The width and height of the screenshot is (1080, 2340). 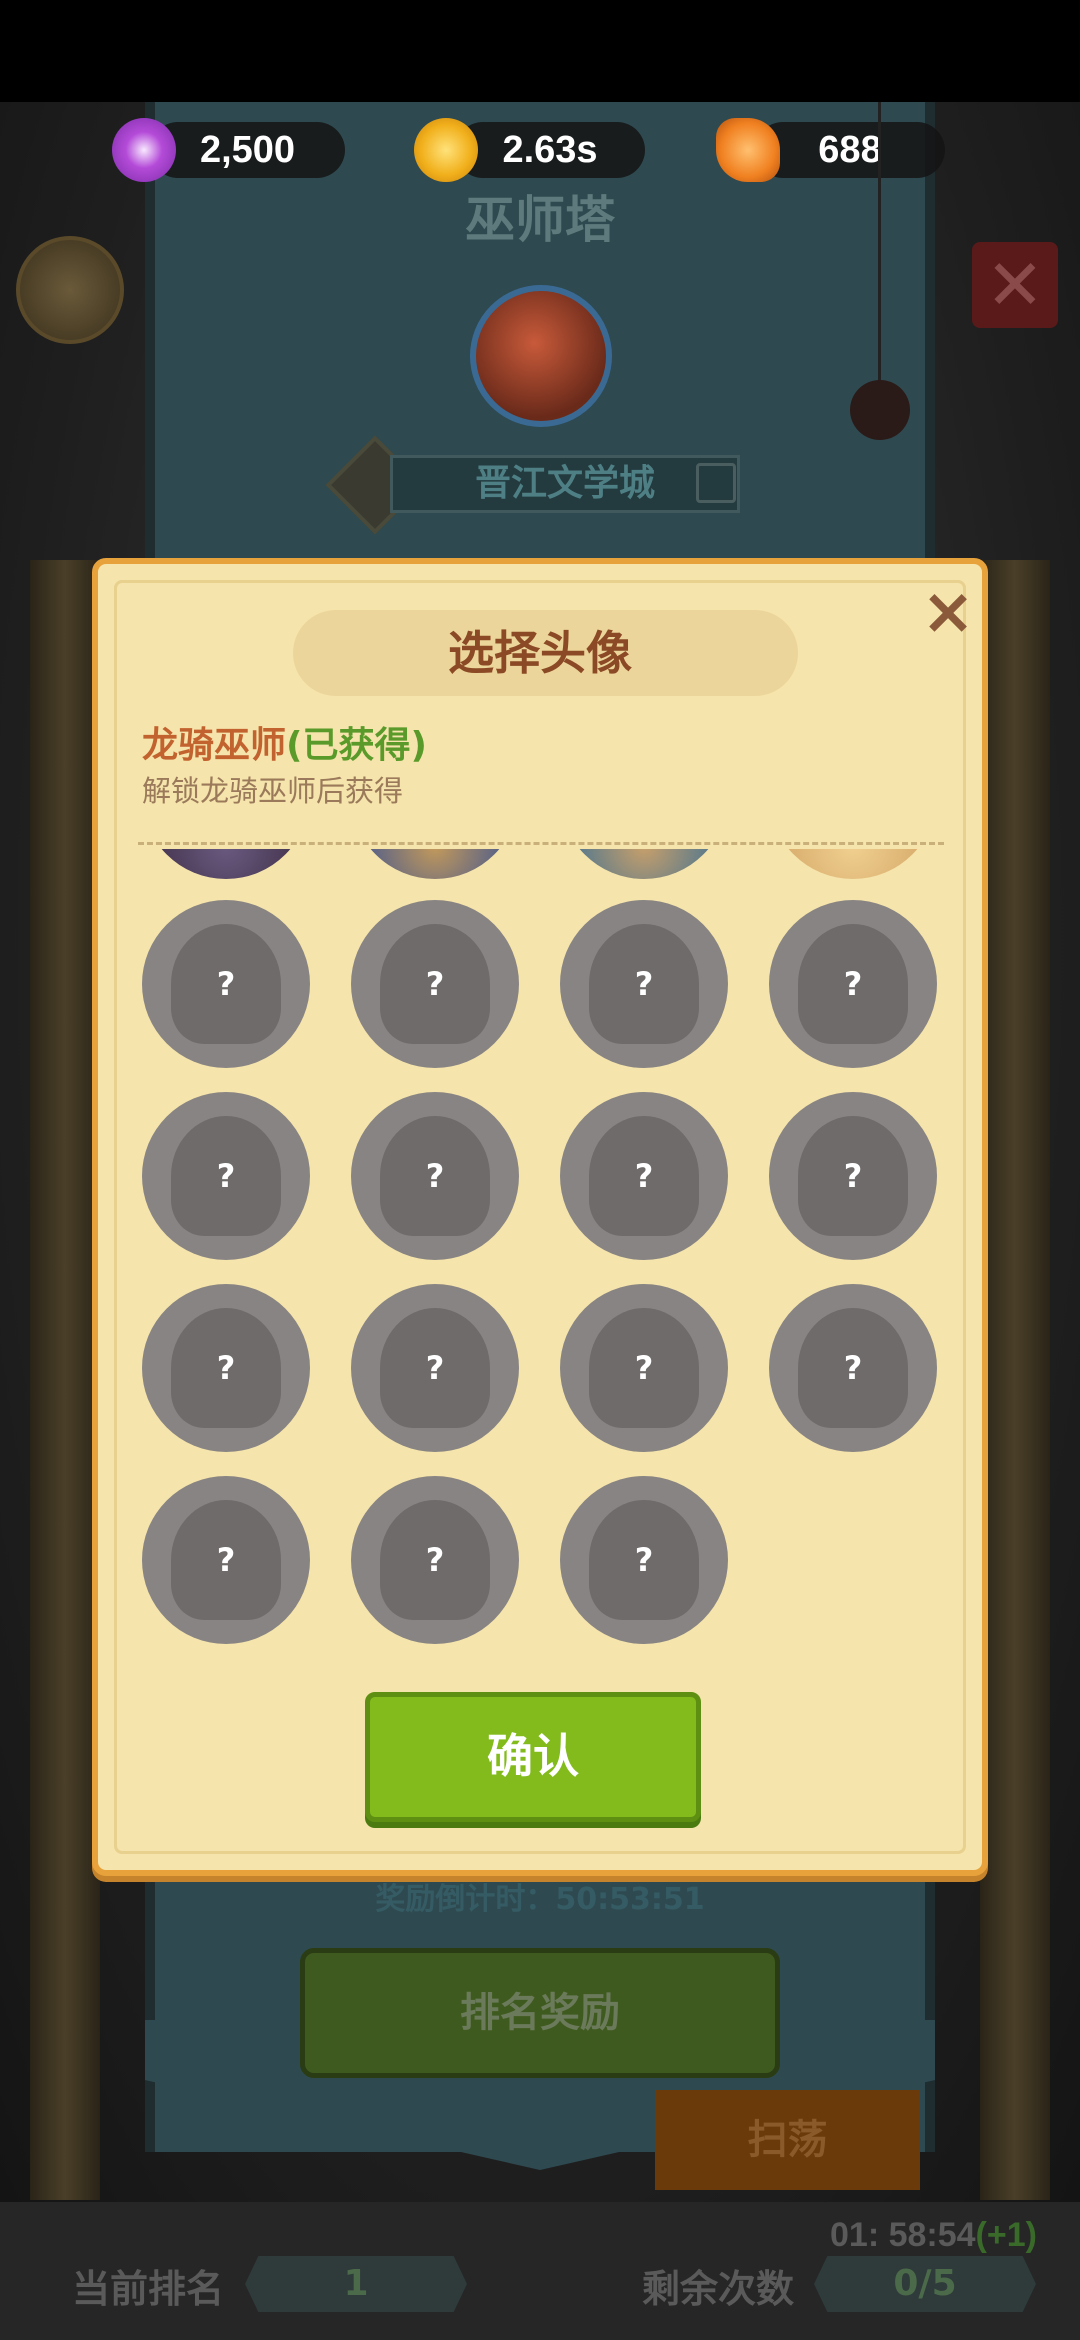 I want to click on reward-countdown-value: 50:53:51, so click(x=630, y=1899).